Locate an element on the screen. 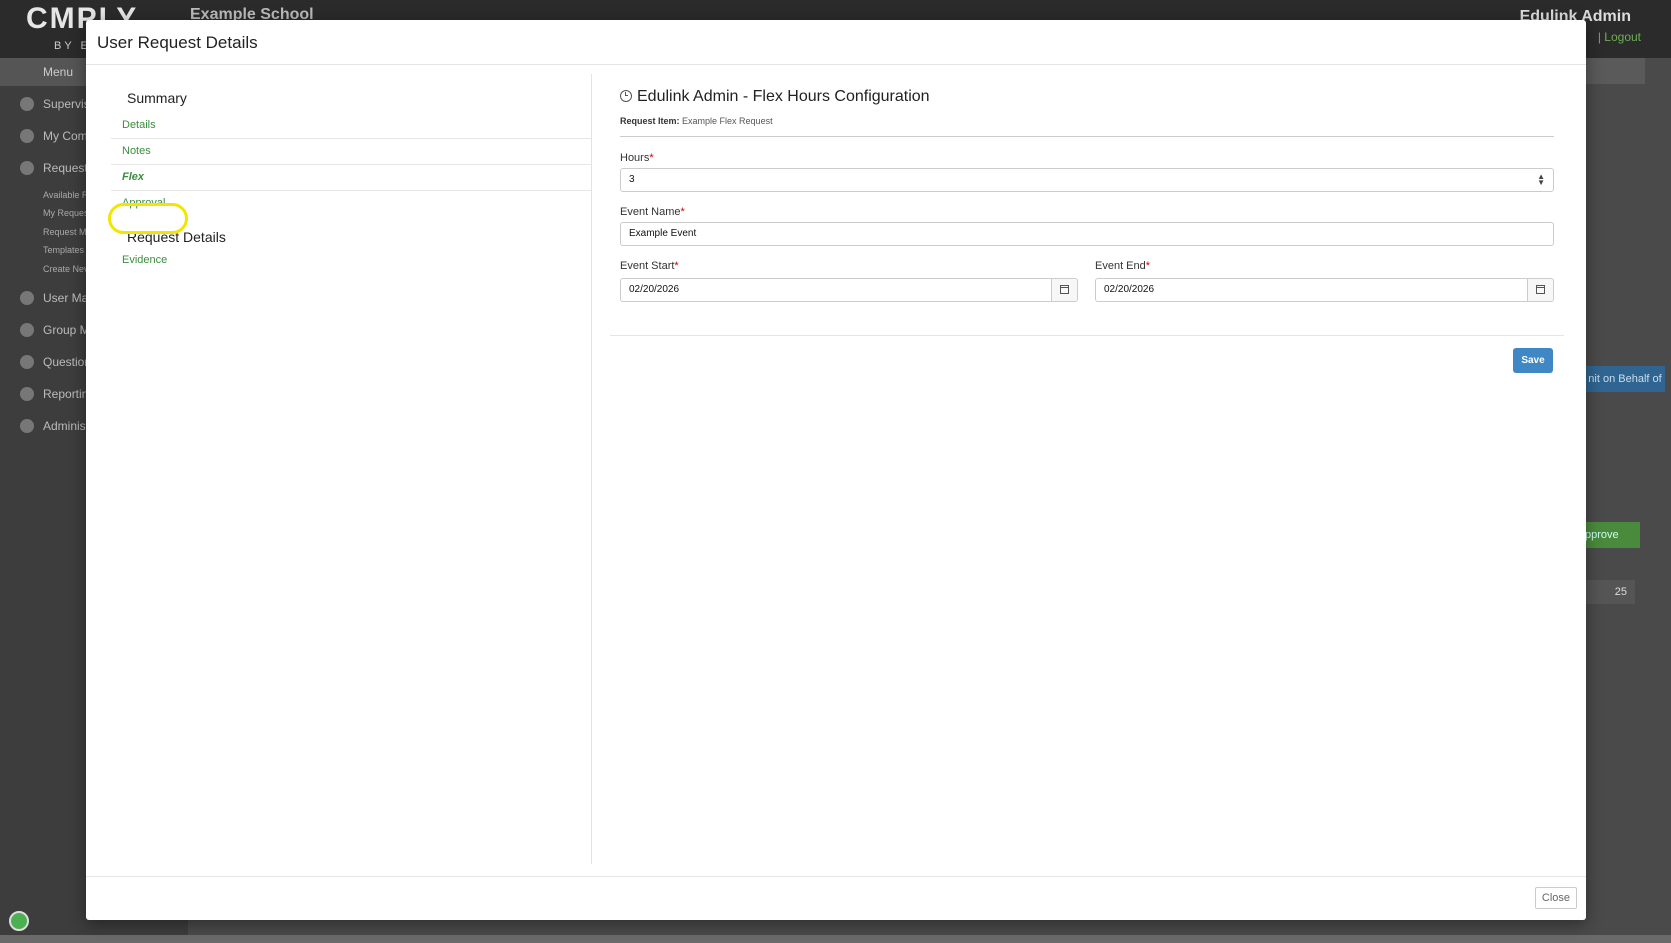 The image size is (1671, 943). nav-item-flex: Flex is located at coordinates (356, 177).